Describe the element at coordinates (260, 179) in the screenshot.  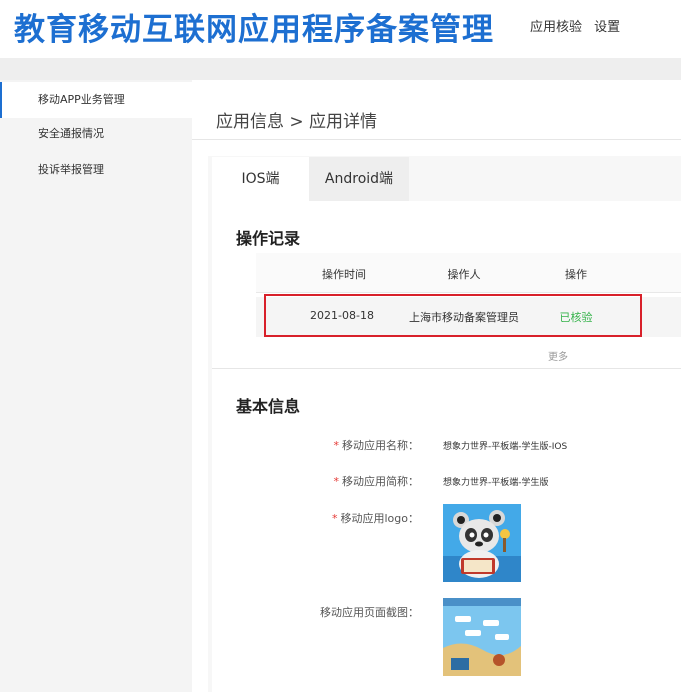
I see `tab-ios: IOS端` at that location.